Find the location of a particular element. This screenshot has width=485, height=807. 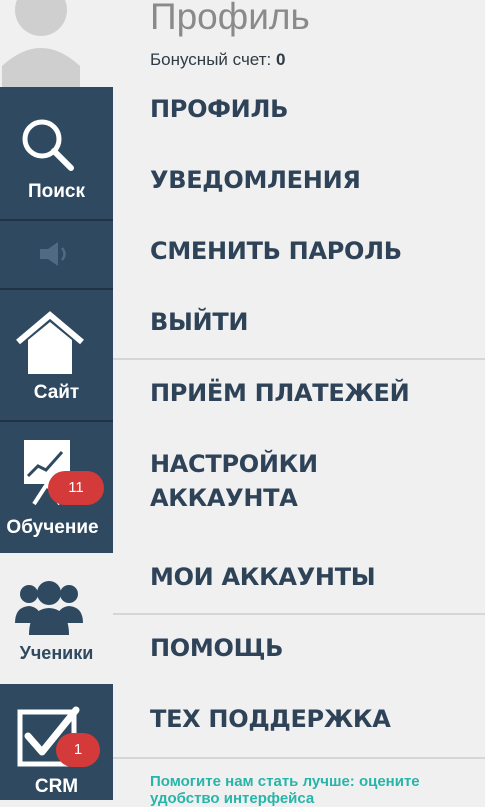

notification-badge: 1 is located at coordinates (78, 750).